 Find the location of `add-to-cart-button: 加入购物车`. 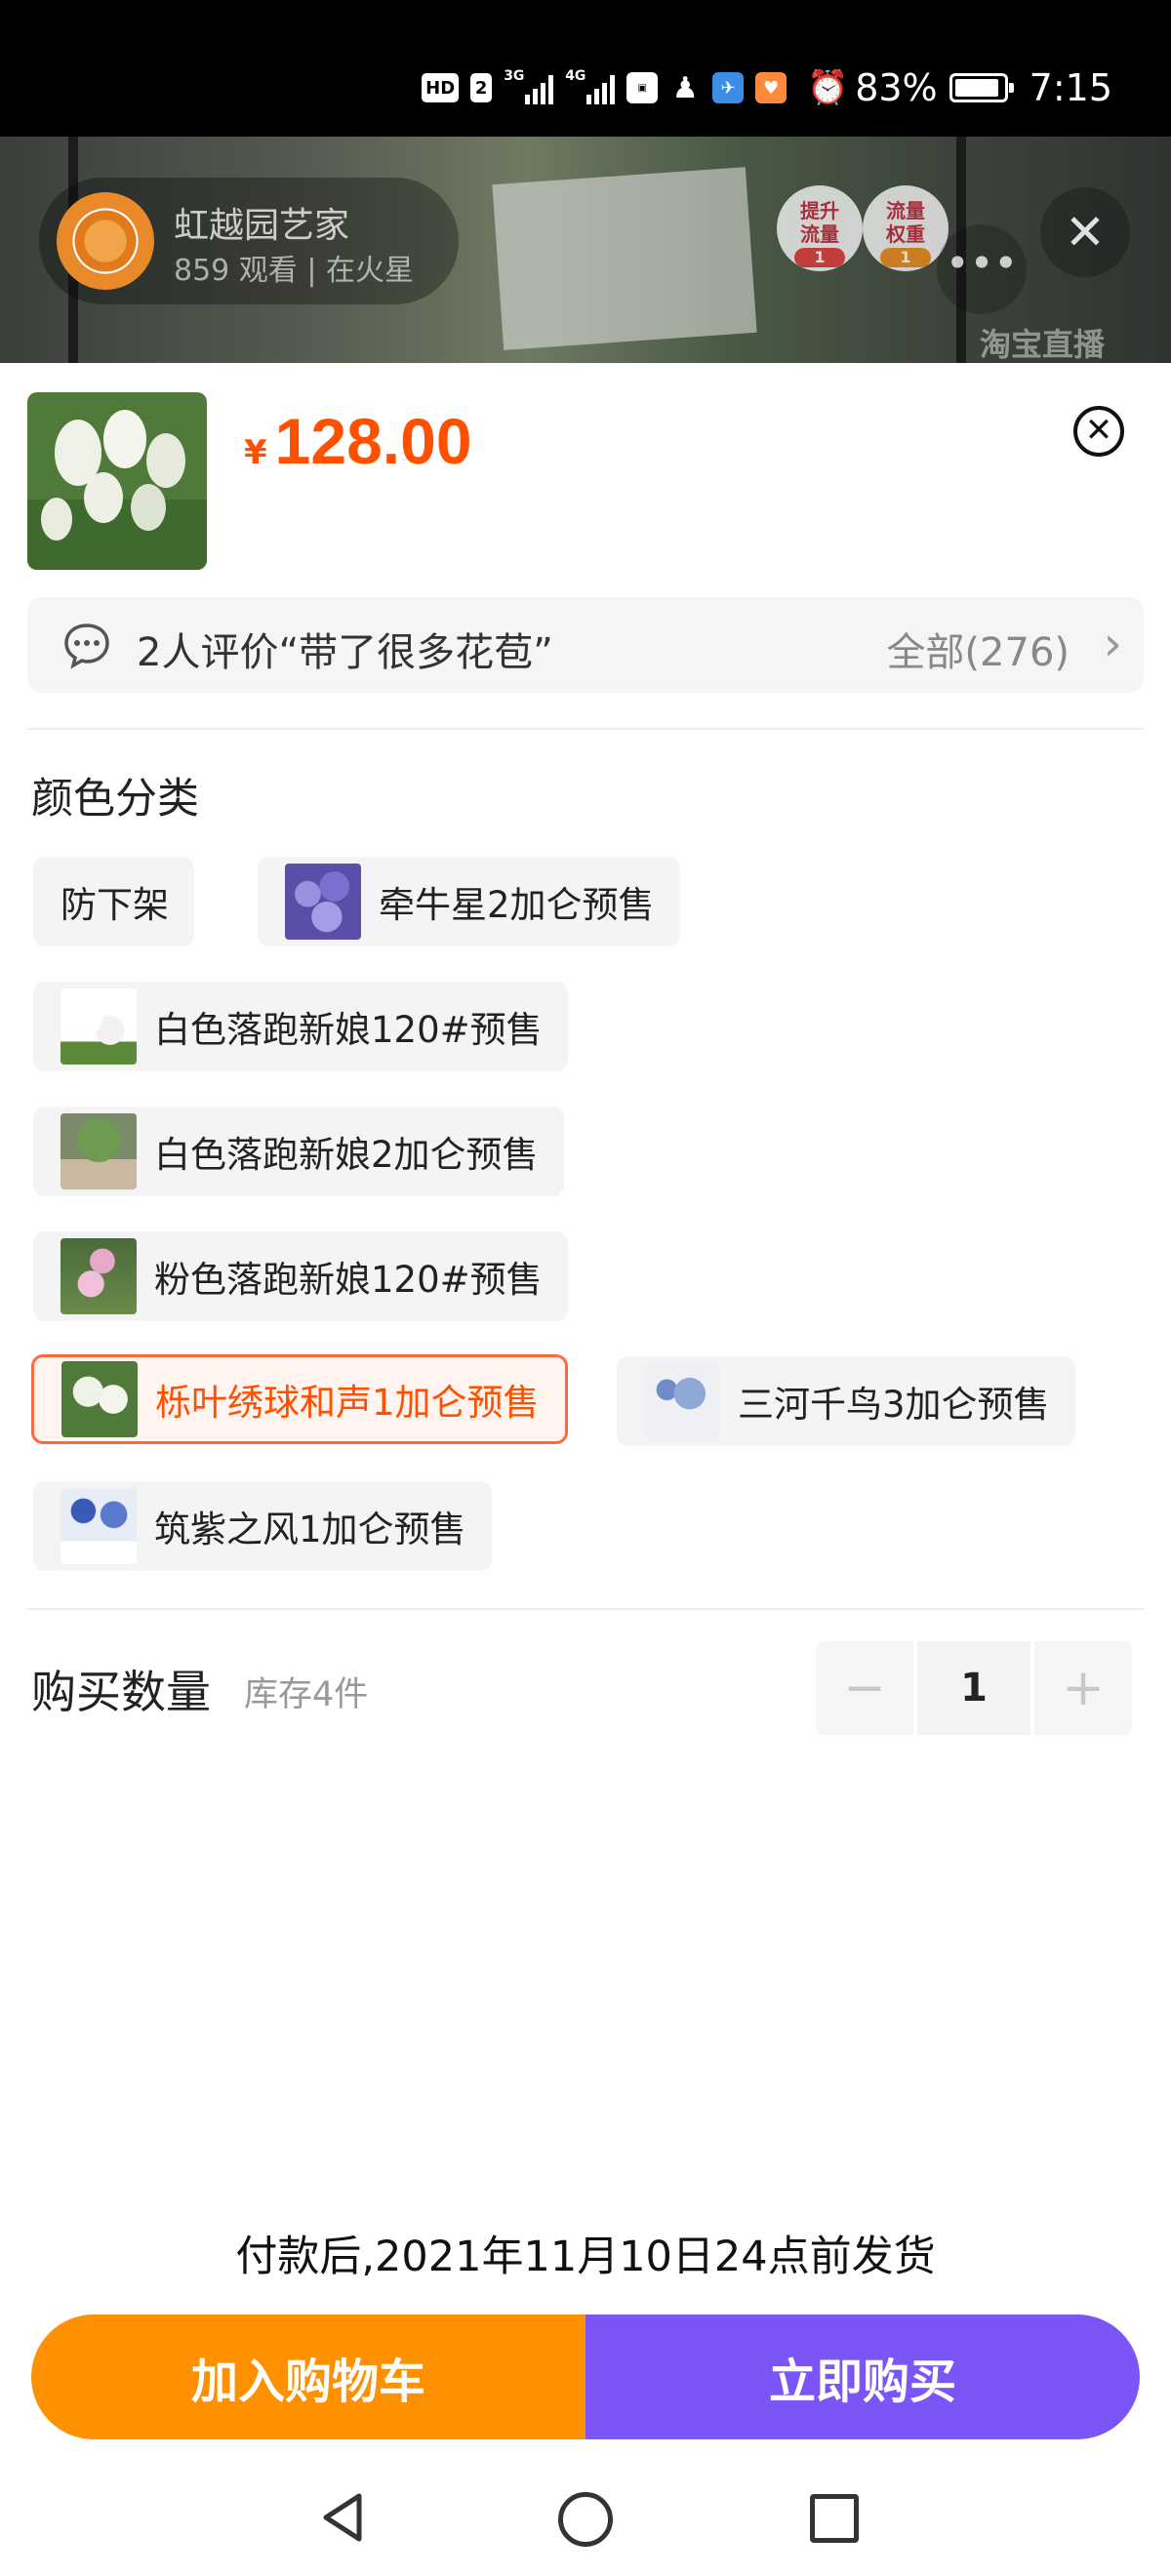

add-to-cart-button: 加入购物车 is located at coordinates (308, 2376).